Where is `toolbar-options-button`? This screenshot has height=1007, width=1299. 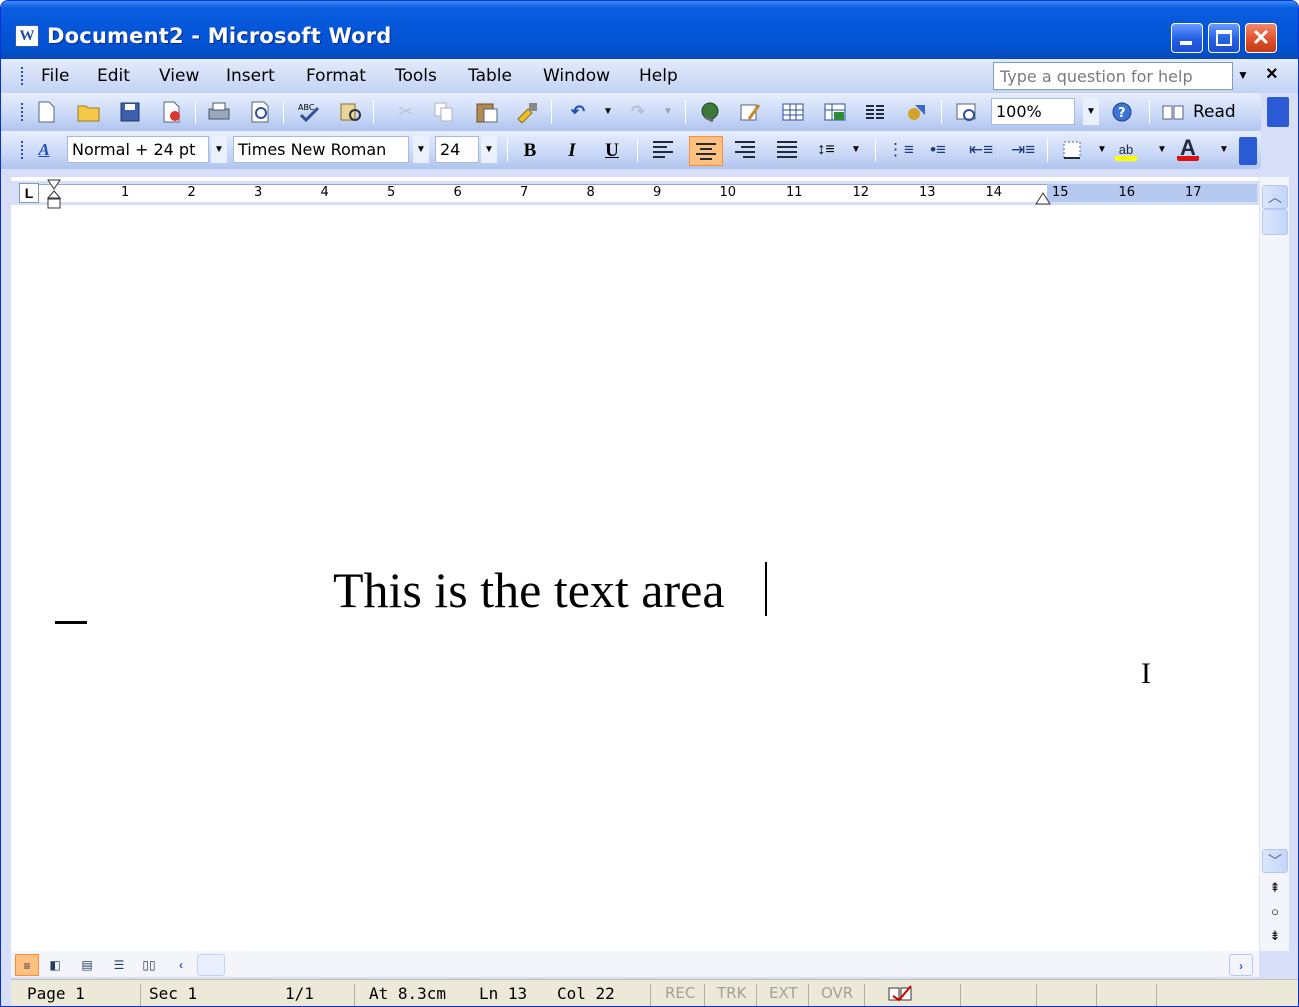 toolbar-options-button is located at coordinates (1248, 151).